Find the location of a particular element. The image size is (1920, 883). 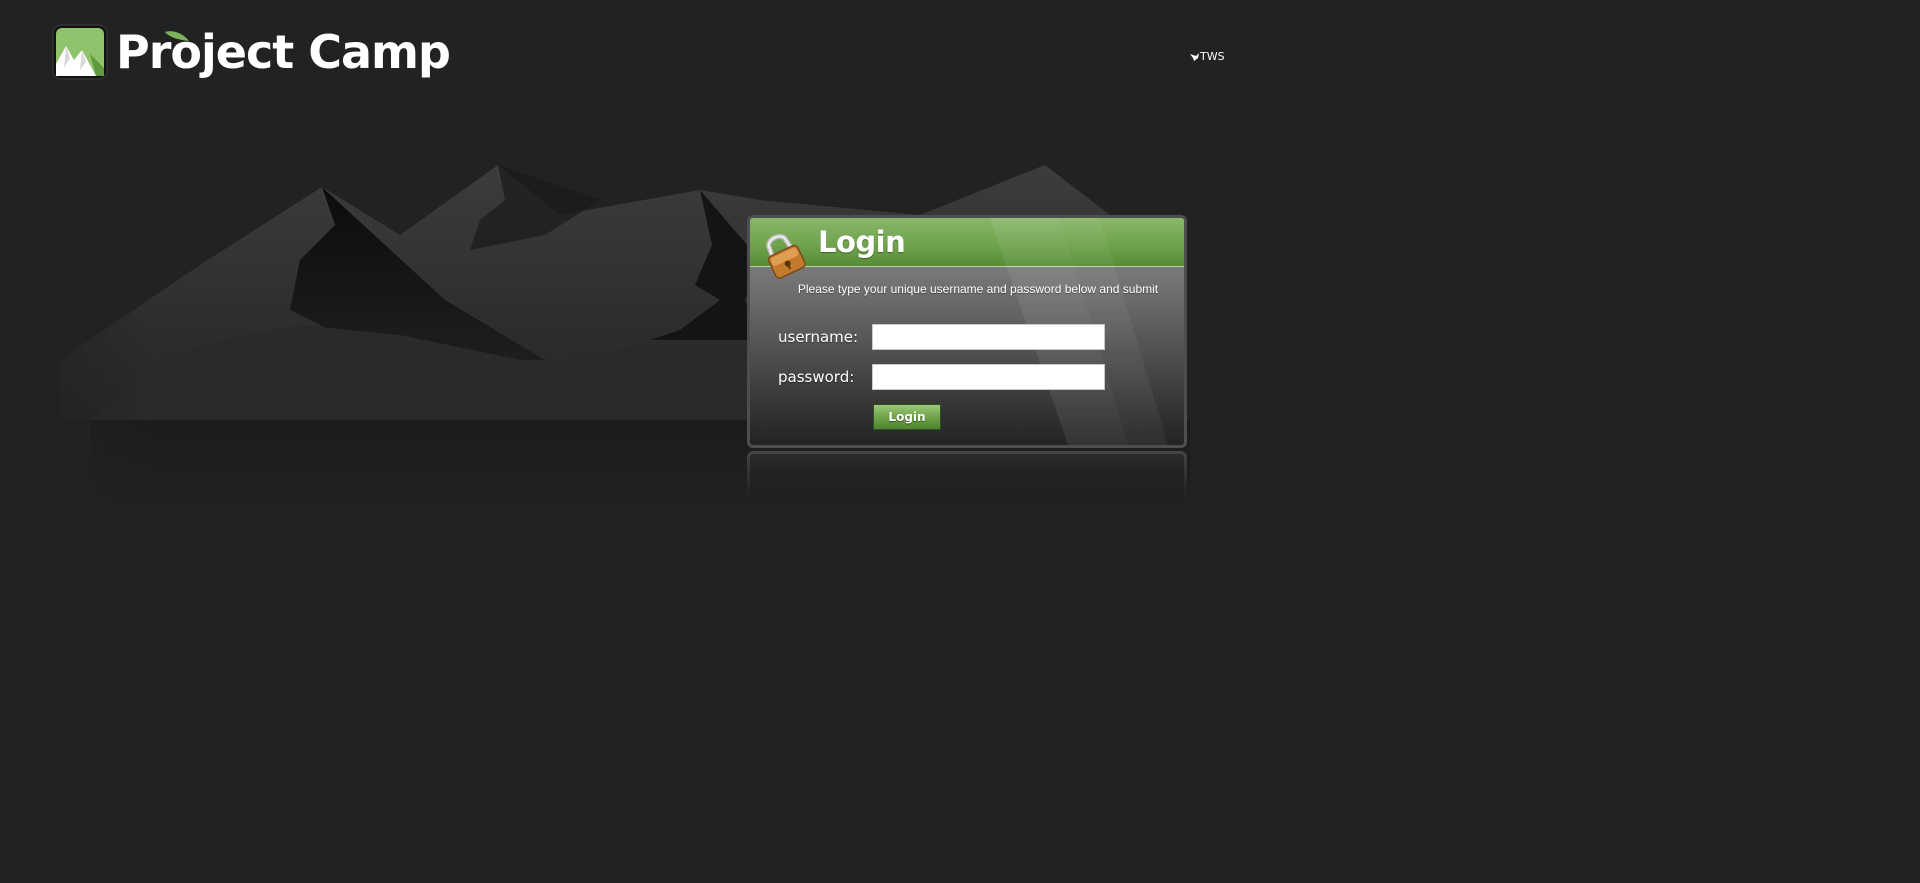

username-label: username: is located at coordinates (818, 337).